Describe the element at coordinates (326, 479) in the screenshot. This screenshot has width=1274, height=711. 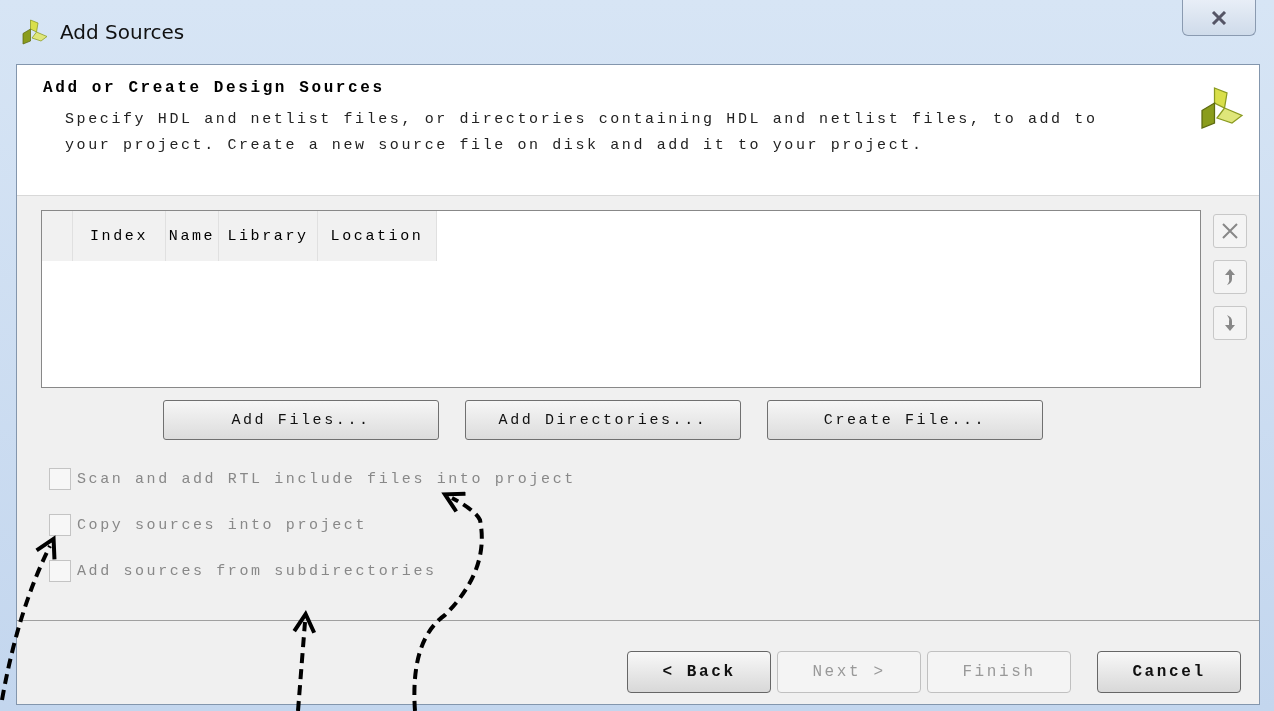
I see `checkbox-label: Scan and add RTL include files into project` at that location.